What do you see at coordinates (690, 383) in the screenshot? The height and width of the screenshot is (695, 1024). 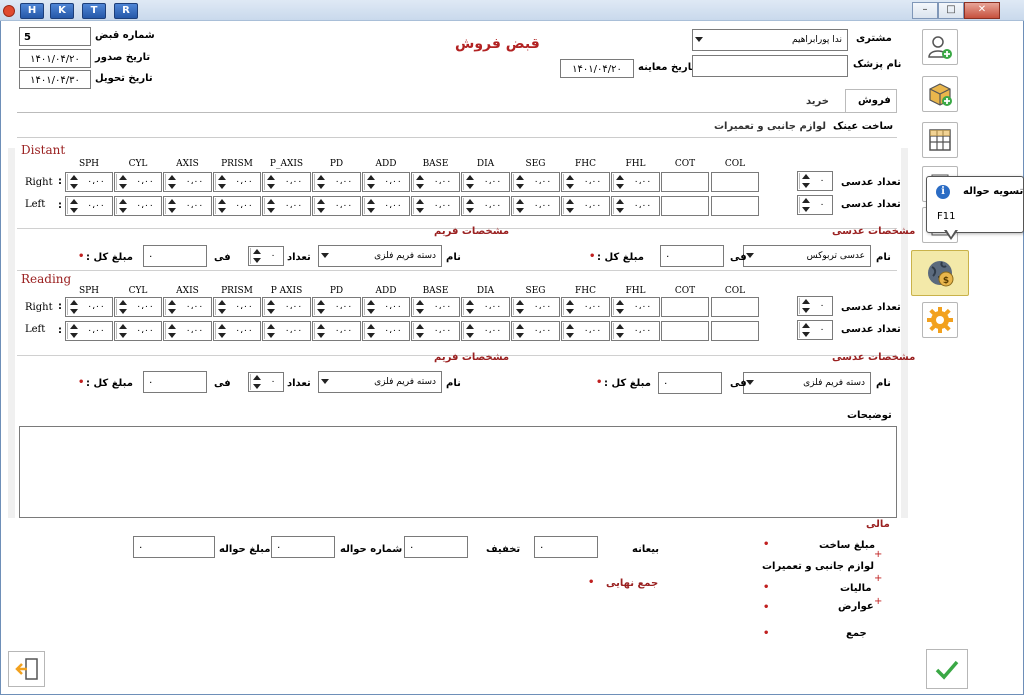 I see `reading-lens-price-field: ۰` at bounding box center [690, 383].